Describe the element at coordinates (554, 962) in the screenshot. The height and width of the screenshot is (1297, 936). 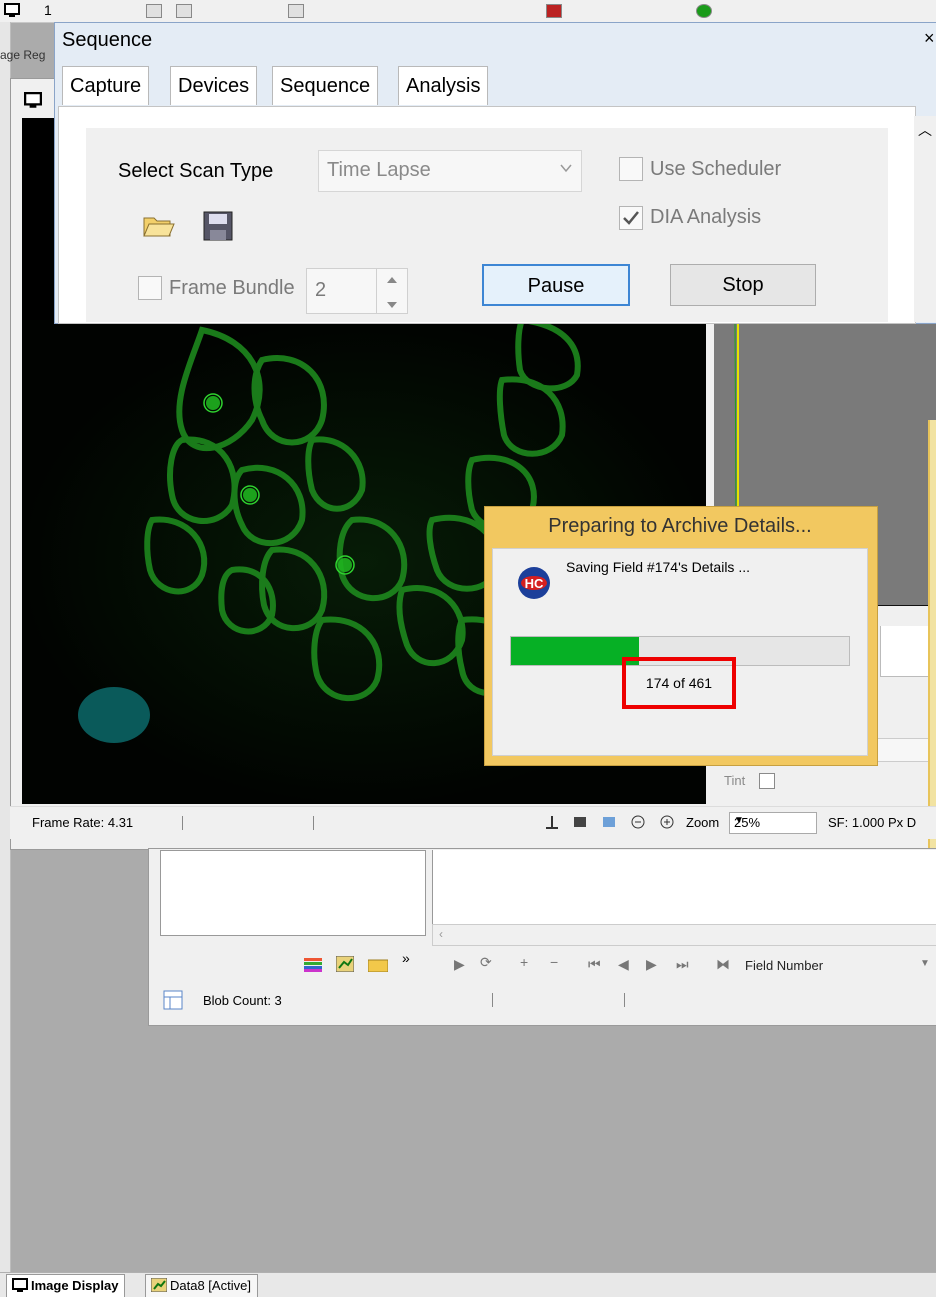
I see `remove-icon: −` at that location.